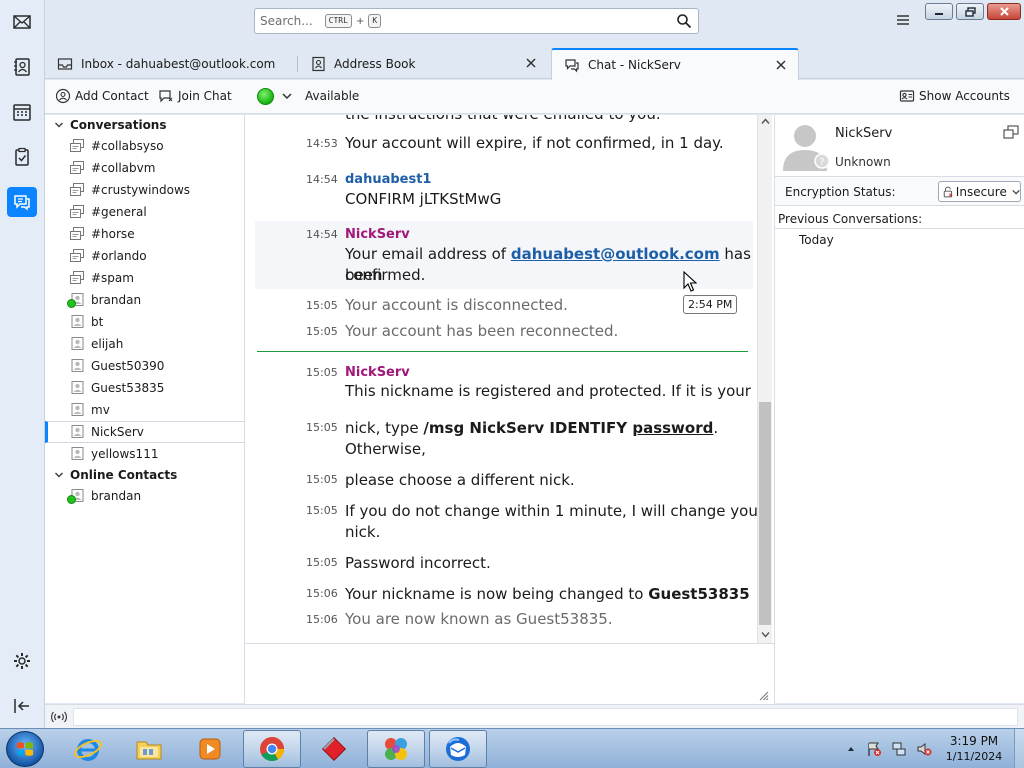  What do you see at coordinates (765, 121) in the screenshot?
I see `scroll-up-icon` at bounding box center [765, 121].